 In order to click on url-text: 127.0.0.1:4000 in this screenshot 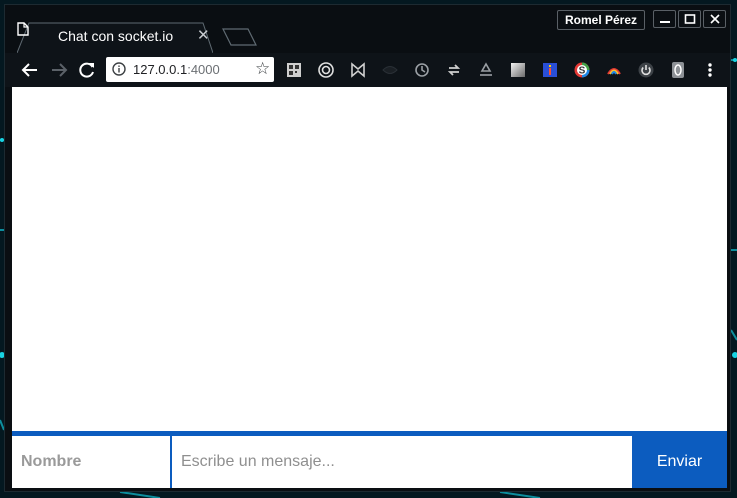, I will do `click(176, 69)`.